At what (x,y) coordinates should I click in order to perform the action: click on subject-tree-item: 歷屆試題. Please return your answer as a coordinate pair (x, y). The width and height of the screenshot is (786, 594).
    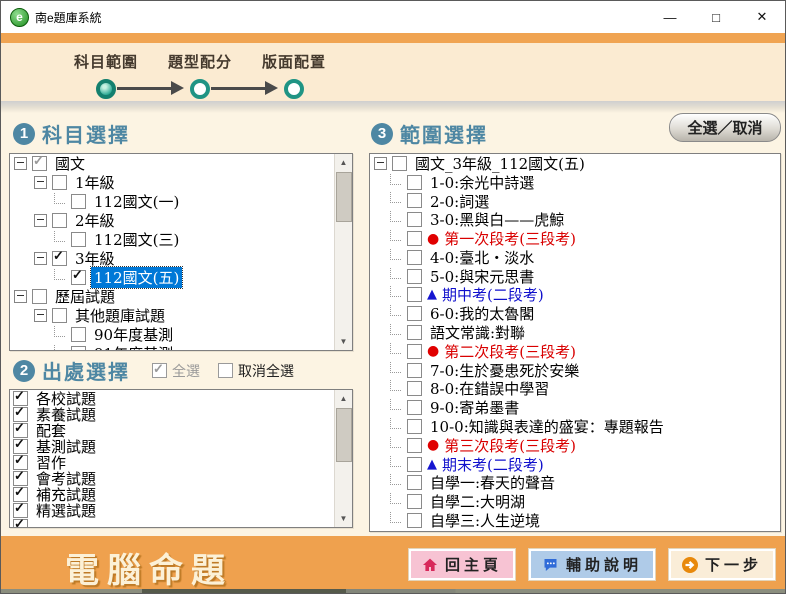
    Looking at the image, I should click on (172, 296).